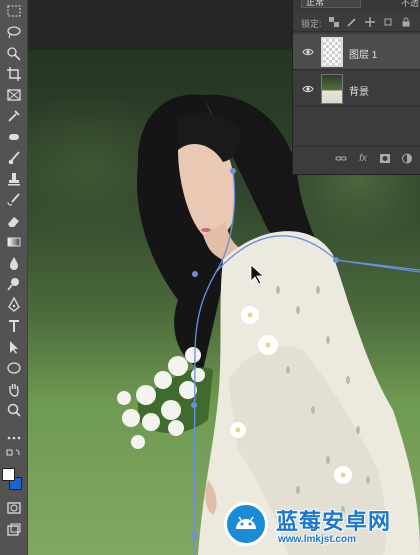 Image resolution: width=420 pixels, height=555 pixels. I want to click on eraser-tool-icon, so click(14, 221).